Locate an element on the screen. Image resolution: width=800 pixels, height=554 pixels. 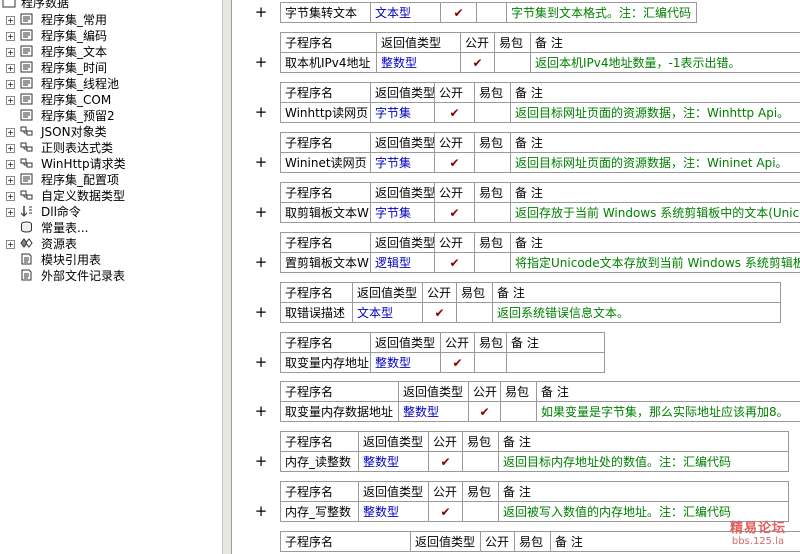
subroutine-name: 取剪辑板文本W is located at coordinates (325, 212).